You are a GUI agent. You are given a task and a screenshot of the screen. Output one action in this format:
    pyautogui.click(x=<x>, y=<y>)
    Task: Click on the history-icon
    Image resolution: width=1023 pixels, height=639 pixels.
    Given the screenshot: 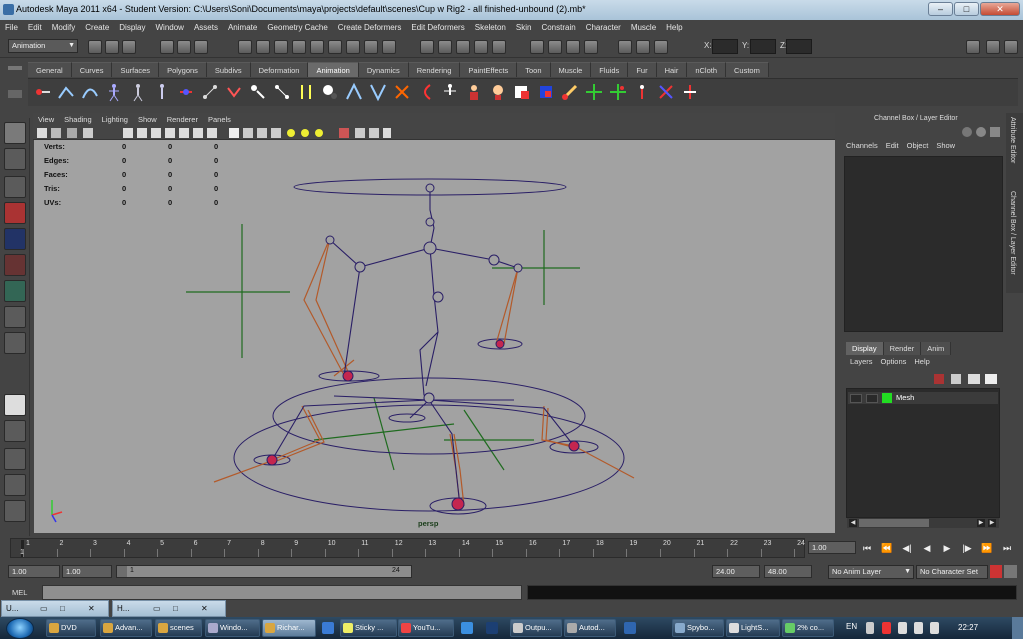 What is the action you would take?
    pyautogui.click(x=537, y=47)
    